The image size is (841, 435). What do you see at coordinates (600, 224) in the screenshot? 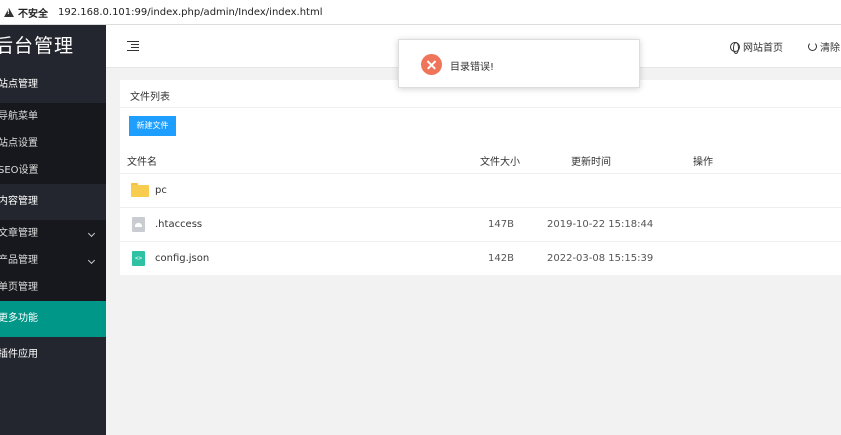
I see `file-time: 2019-10-22 15:18:44` at bounding box center [600, 224].